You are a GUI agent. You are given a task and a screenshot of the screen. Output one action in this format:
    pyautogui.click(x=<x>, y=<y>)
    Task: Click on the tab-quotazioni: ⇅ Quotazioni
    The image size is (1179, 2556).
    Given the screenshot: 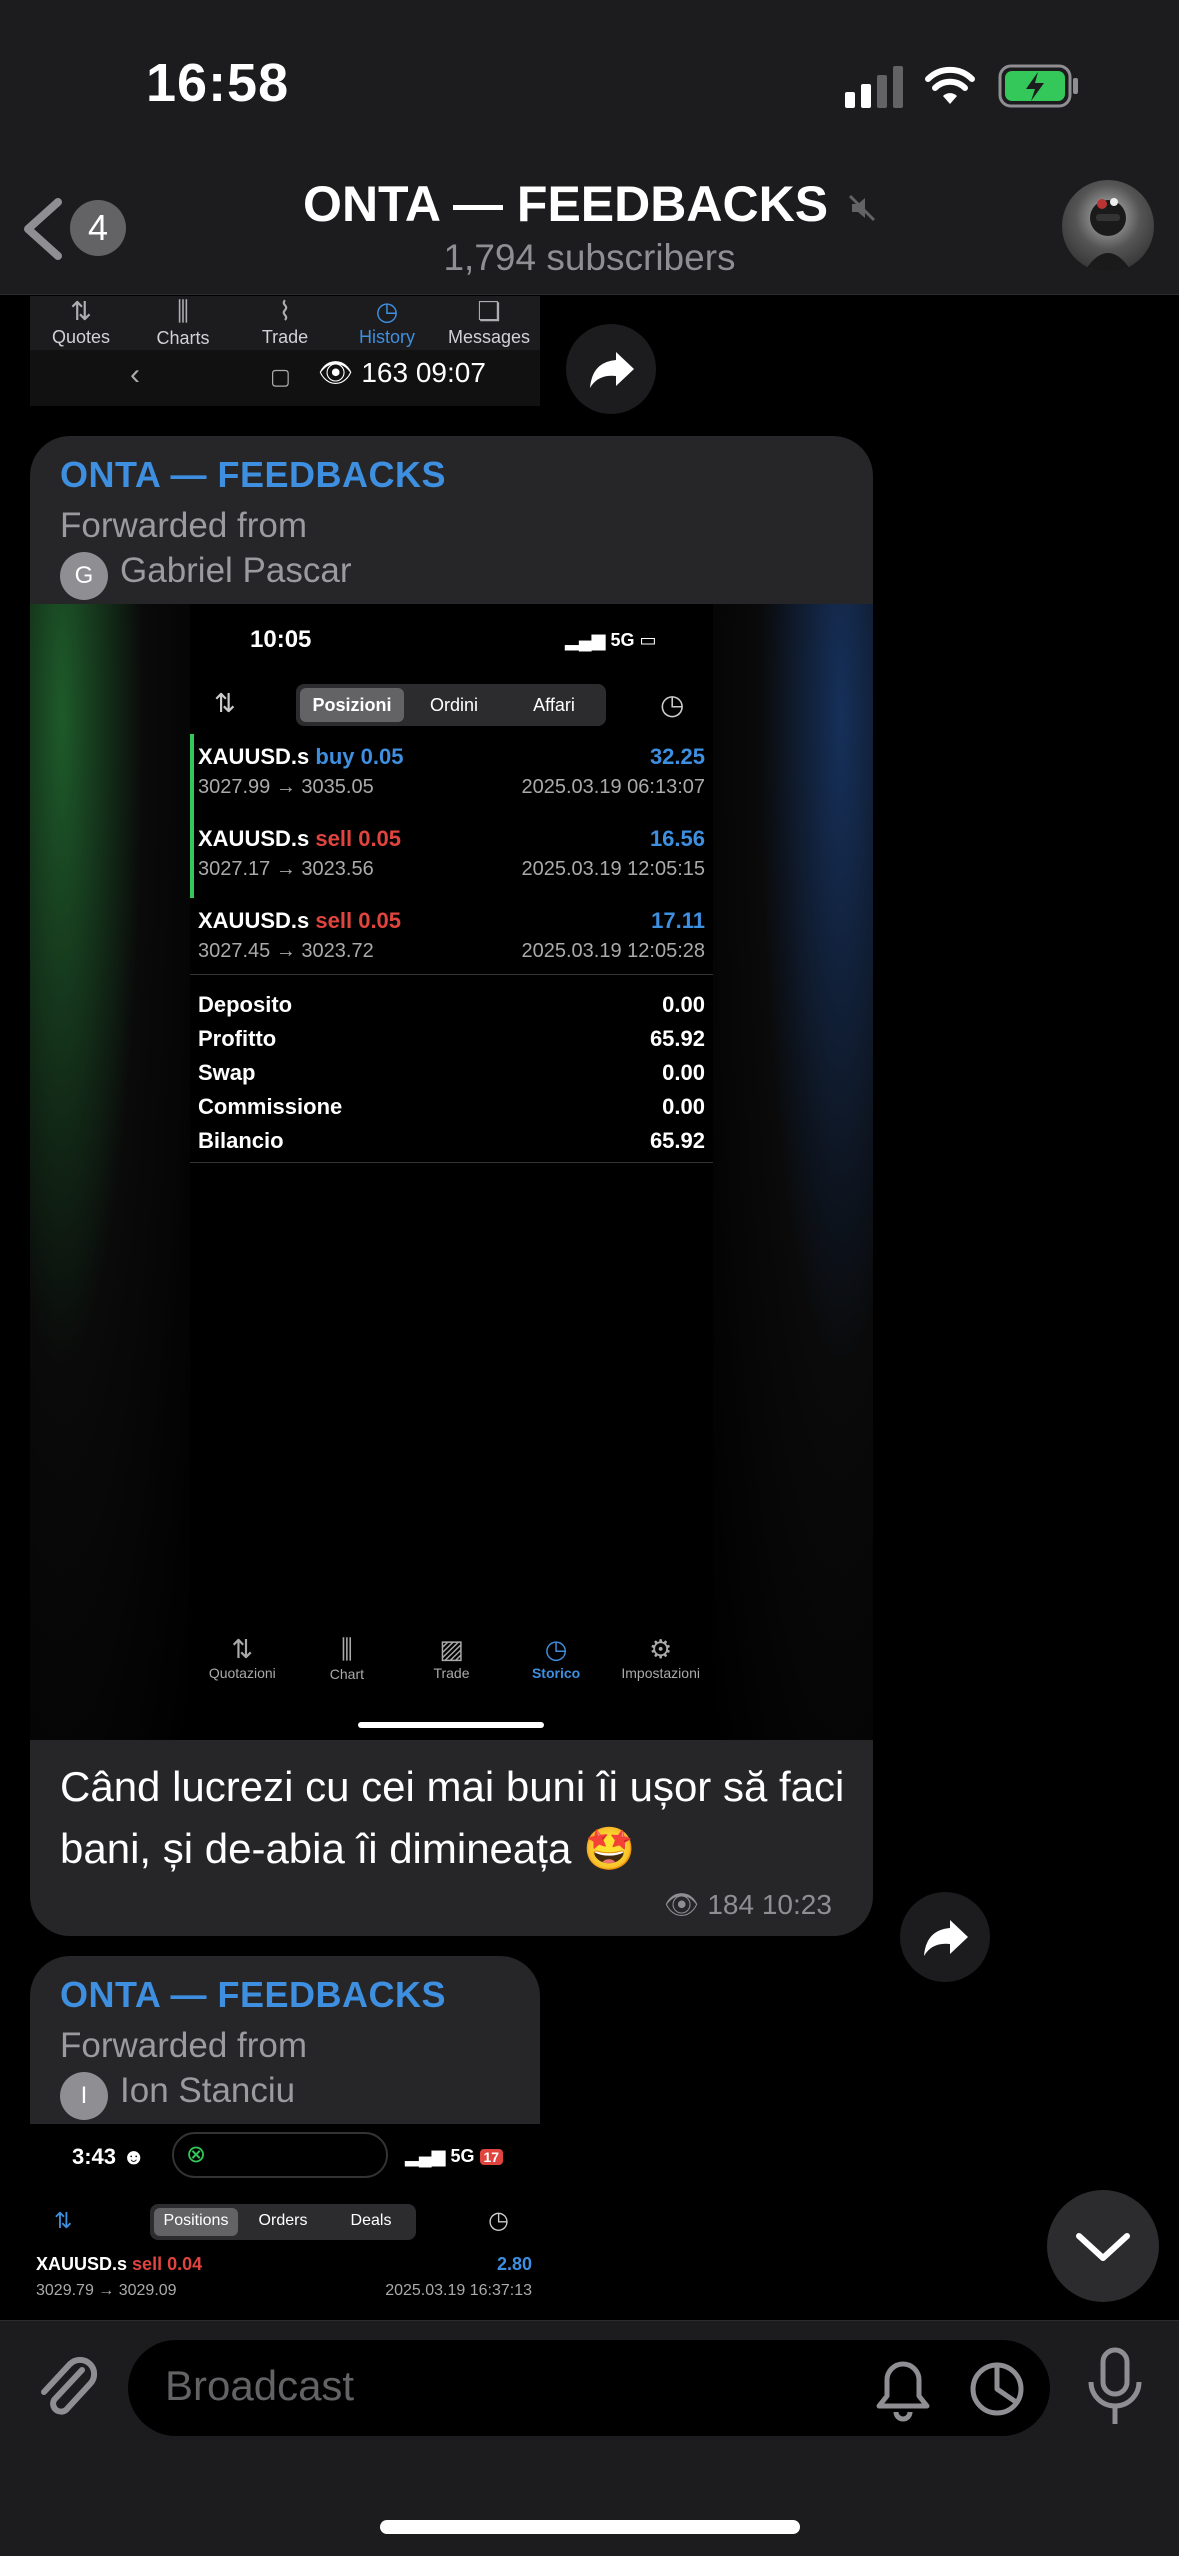 What is the action you would take?
    pyautogui.click(x=242, y=1658)
    